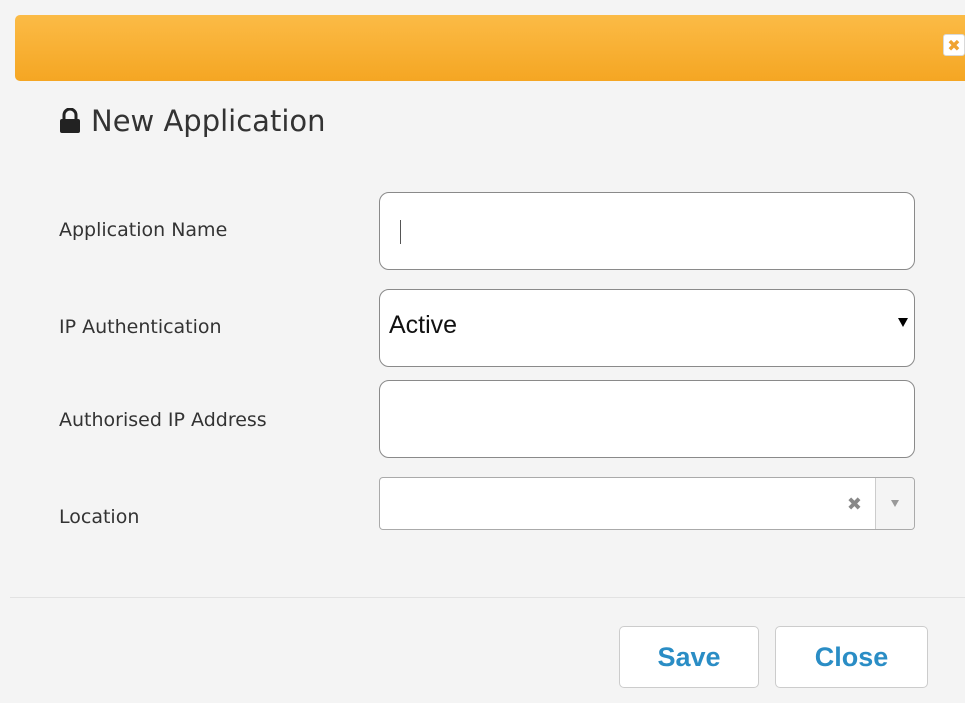  I want to click on chevron-down-icon, so click(895, 503).